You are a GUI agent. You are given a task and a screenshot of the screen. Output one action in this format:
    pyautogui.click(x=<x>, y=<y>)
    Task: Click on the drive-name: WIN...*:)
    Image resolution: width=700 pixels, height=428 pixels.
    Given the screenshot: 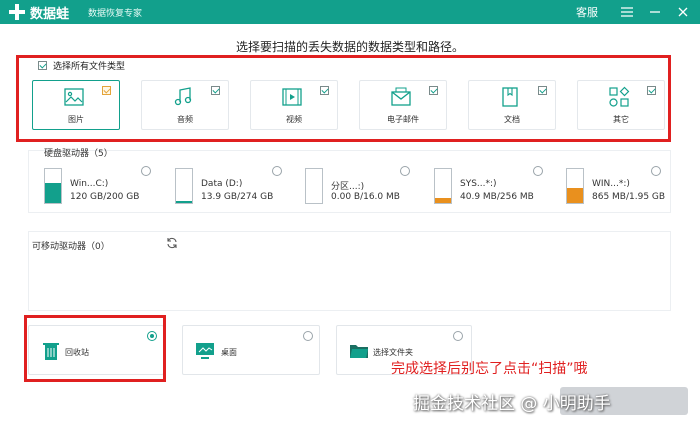 What is the action you would take?
    pyautogui.click(x=611, y=184)
    